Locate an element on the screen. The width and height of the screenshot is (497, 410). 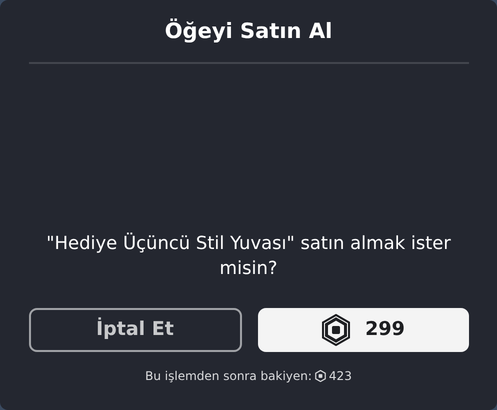
balance-label: Bu işlemden sonra bakiyen: is located at coordinates (228, 376).